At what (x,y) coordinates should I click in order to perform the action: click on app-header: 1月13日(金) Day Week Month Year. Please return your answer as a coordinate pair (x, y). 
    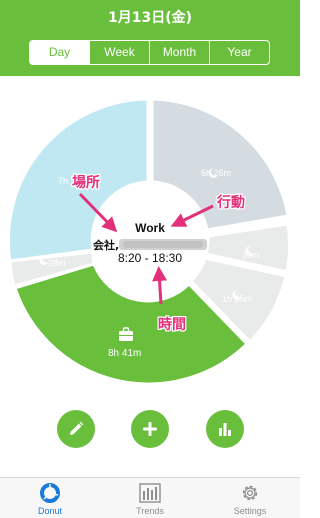
    Looking at the image, I should click on (150, 38).